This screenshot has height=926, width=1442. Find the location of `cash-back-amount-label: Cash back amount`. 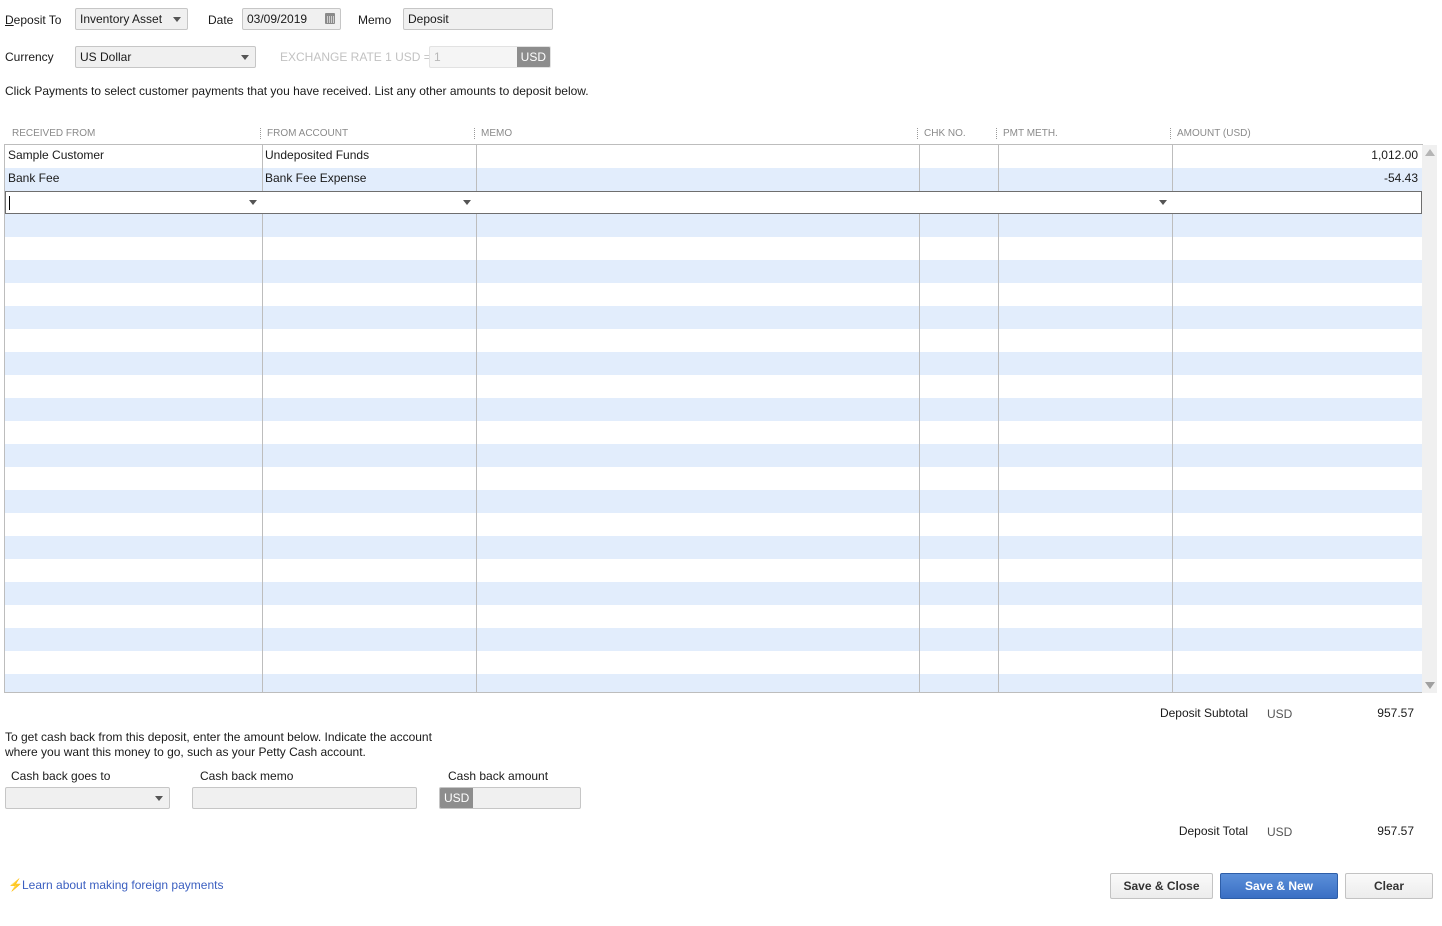

cash-back-amount-label: Cash back amount is located at coordinates (498, 776).